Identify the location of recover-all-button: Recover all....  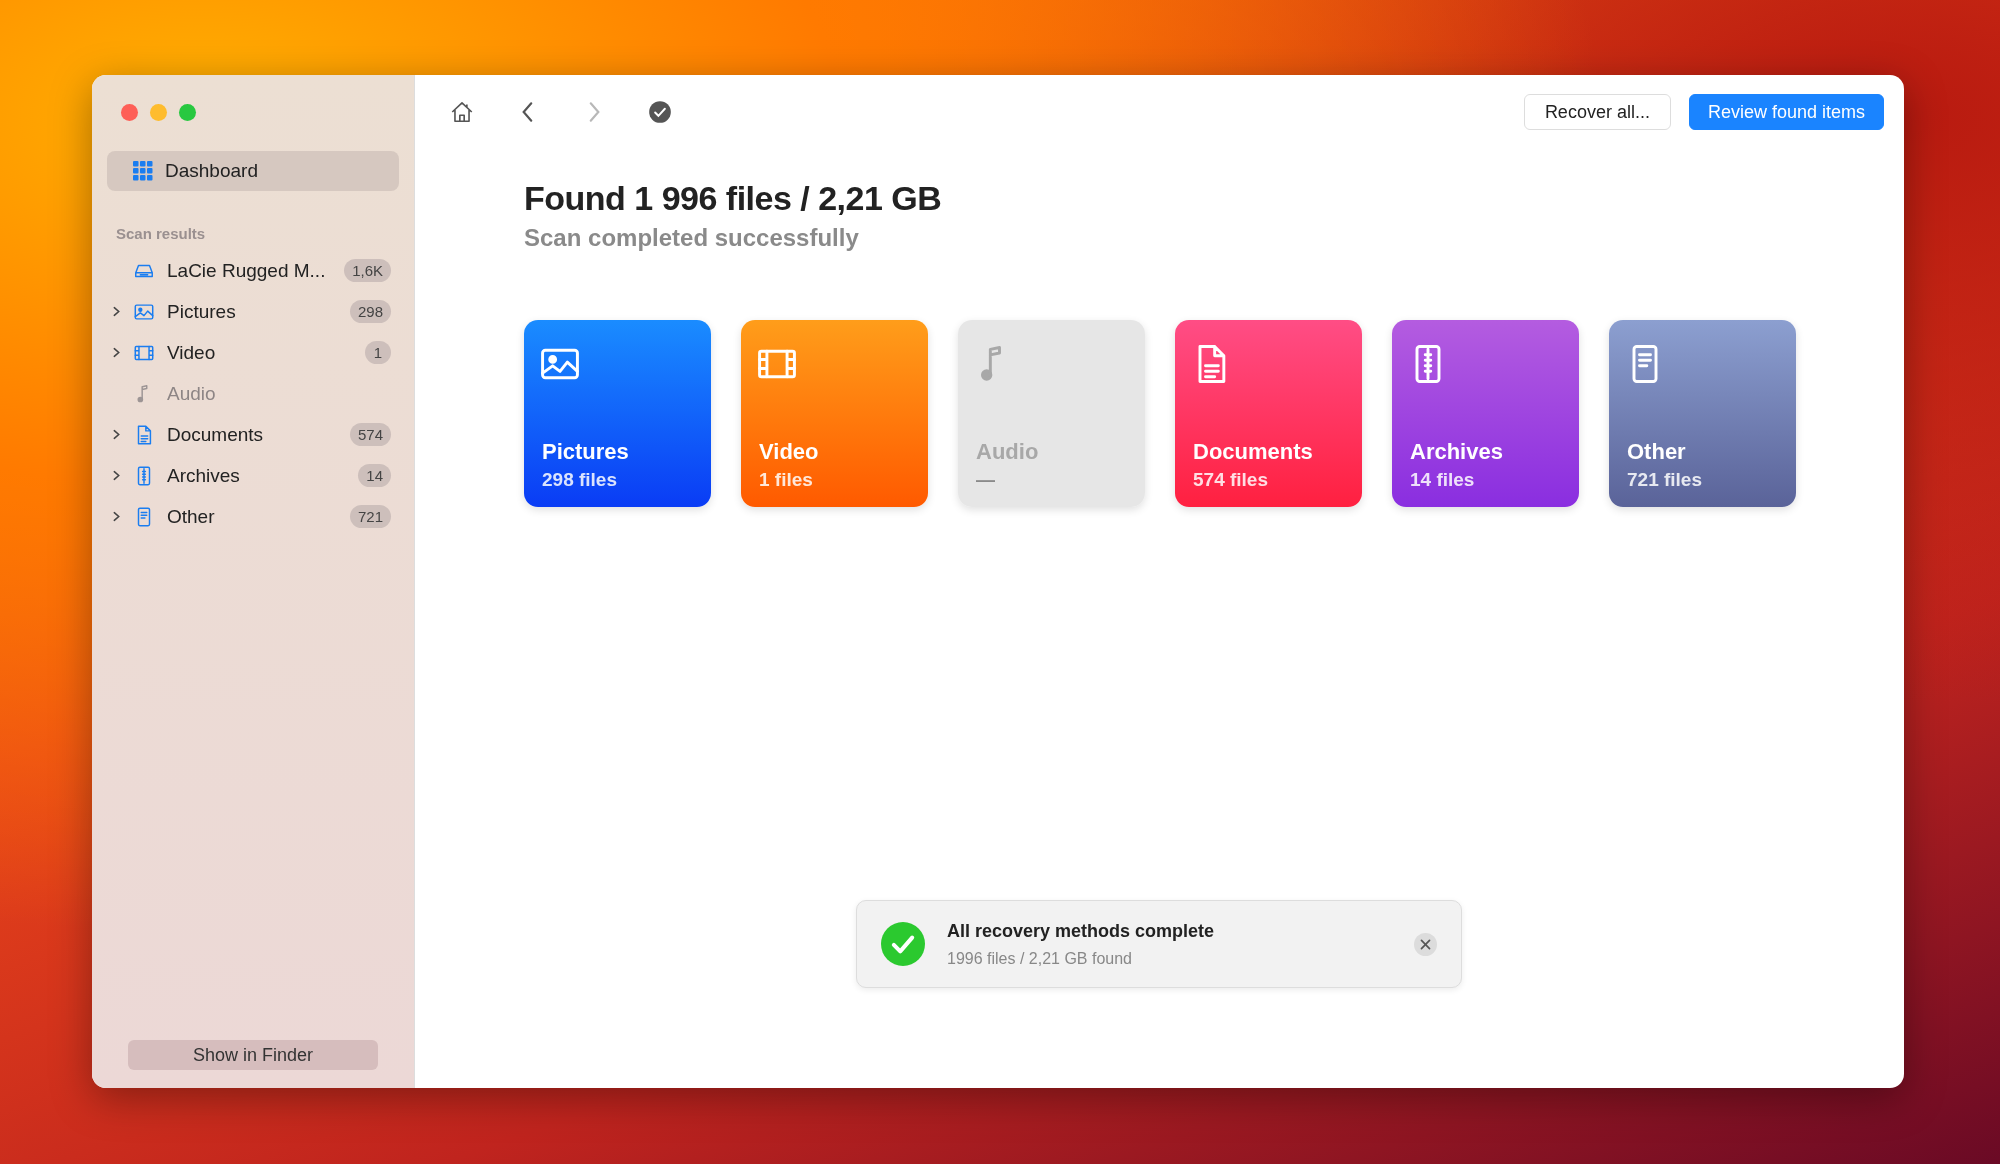
(1597, 112).